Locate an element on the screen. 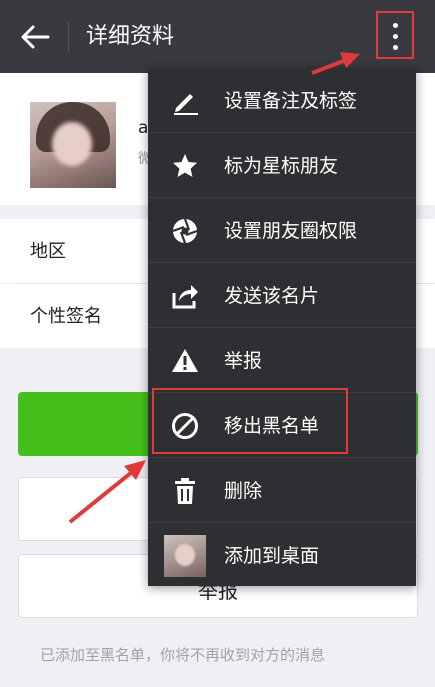  menu-item-label: 举报 is located at coordinates (243, 361).